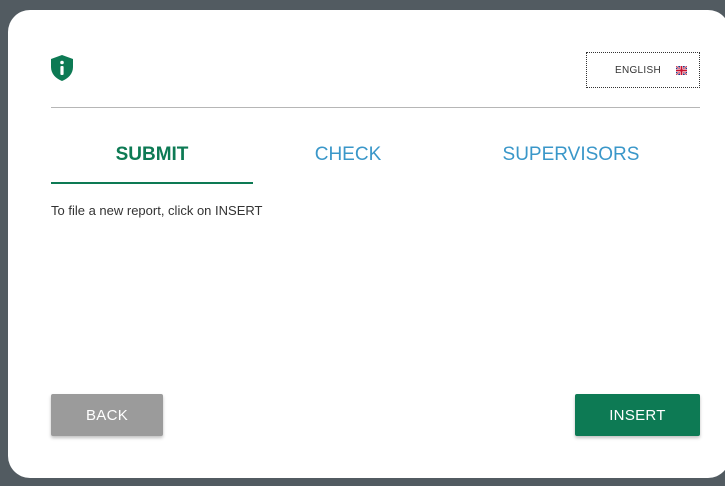 This screenshot has height=486, width=725. Describe the element at coordinates (152, 162) in the screenshot. I see `tab-submit: SUBMIT` at that location.